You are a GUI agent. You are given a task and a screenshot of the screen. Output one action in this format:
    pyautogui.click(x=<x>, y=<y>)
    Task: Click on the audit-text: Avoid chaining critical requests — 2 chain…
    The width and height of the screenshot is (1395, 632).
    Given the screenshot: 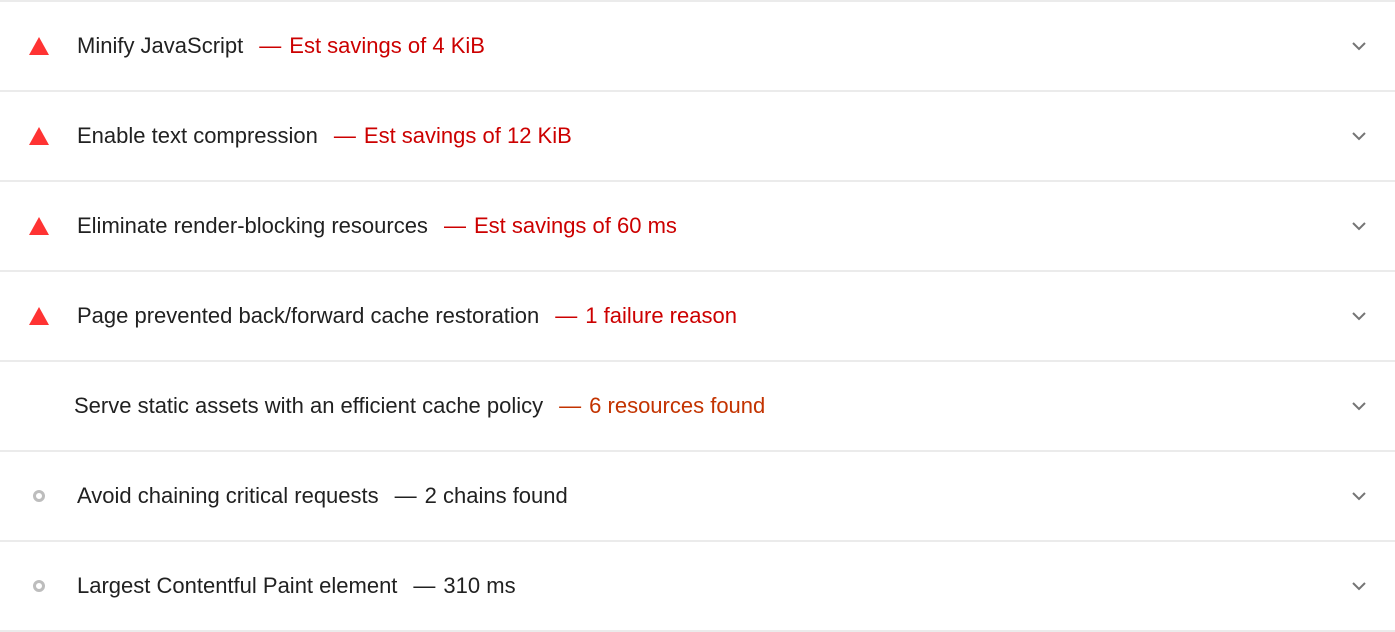 What is the action you would take?
    pyautogui.click(x=322, y=496)
    